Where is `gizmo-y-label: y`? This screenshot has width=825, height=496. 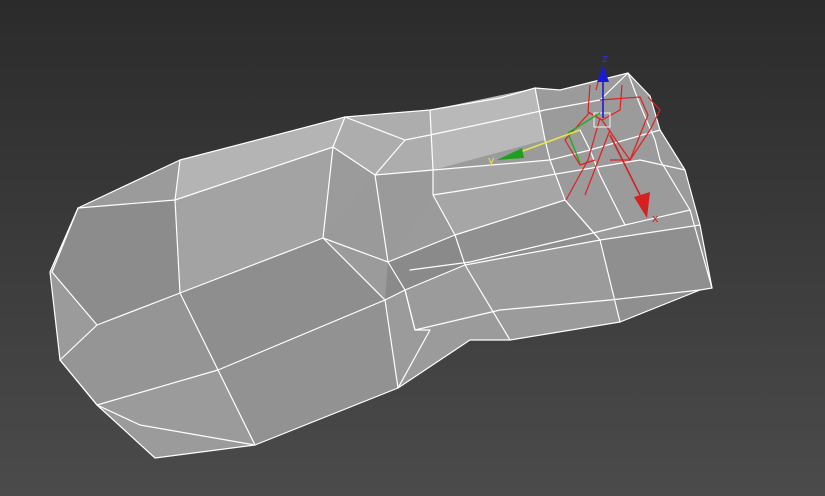
gizmo-y-label: y is located at coordinates (491, 160).